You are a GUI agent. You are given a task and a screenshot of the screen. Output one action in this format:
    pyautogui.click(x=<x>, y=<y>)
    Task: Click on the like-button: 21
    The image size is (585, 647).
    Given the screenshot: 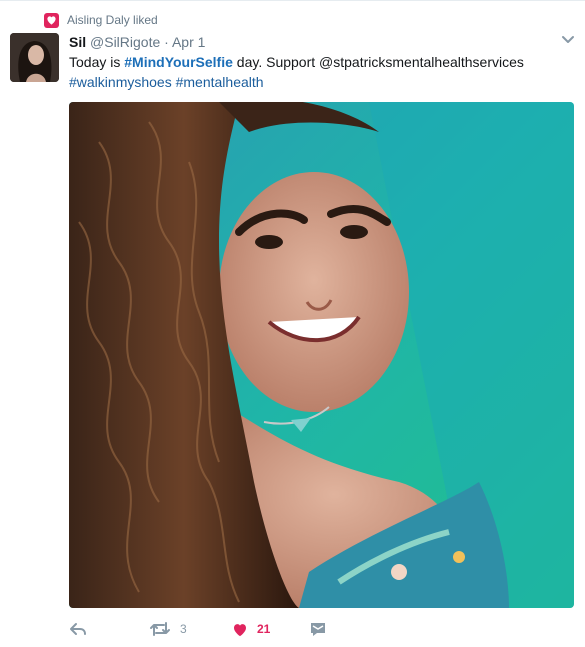 What is the action you would take?
    pyautogui.click(x=251, y=629)
    